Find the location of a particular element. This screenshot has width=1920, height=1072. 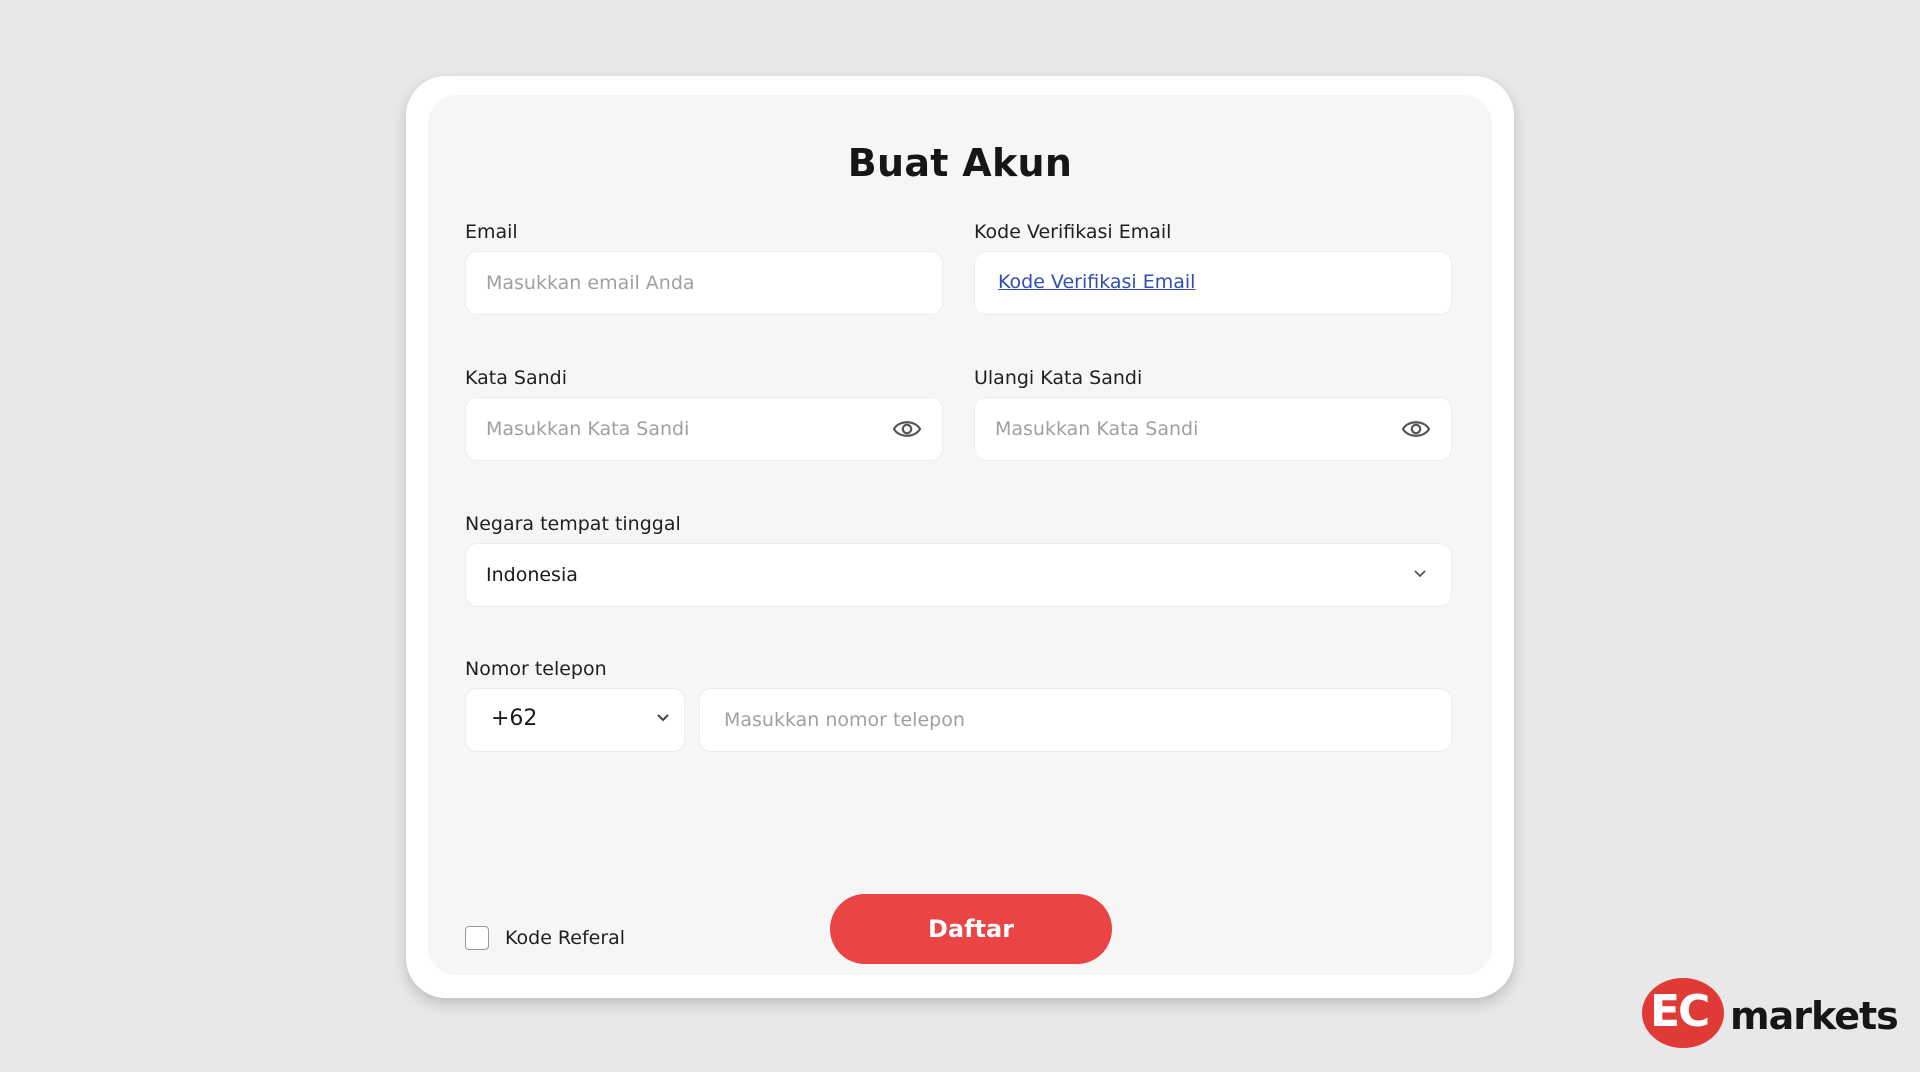

email-field-container is located at coordinates (704, 283).